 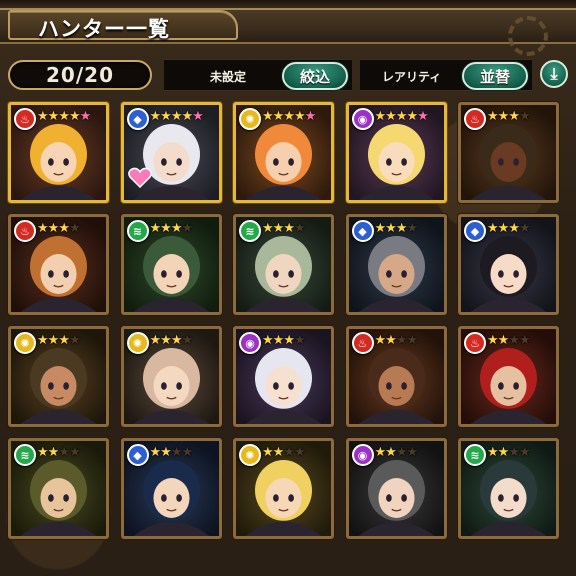 I want to click on hunter-count-box: 20/20, so click(x=80, y=75).